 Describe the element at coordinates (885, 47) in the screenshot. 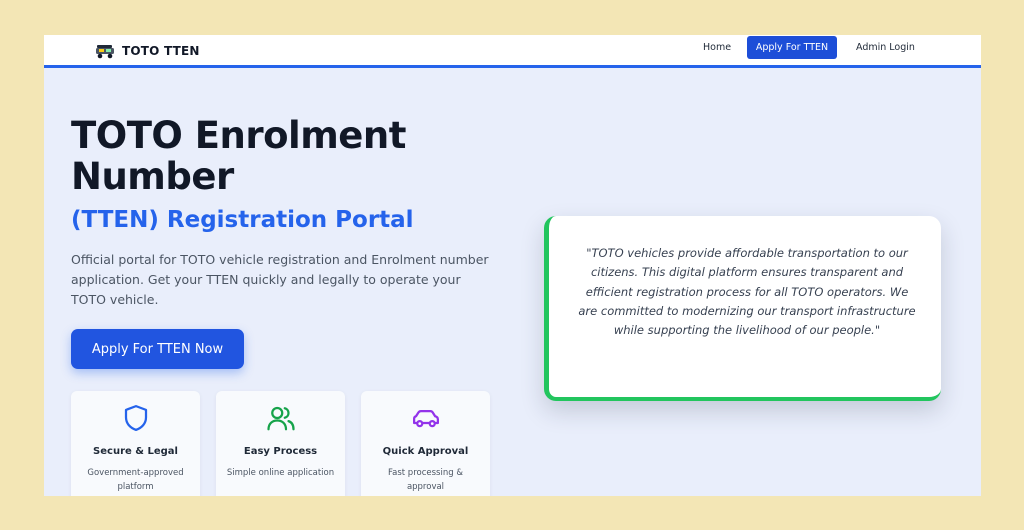

I see `nav-admin-login-link: Admin Login` at that location.